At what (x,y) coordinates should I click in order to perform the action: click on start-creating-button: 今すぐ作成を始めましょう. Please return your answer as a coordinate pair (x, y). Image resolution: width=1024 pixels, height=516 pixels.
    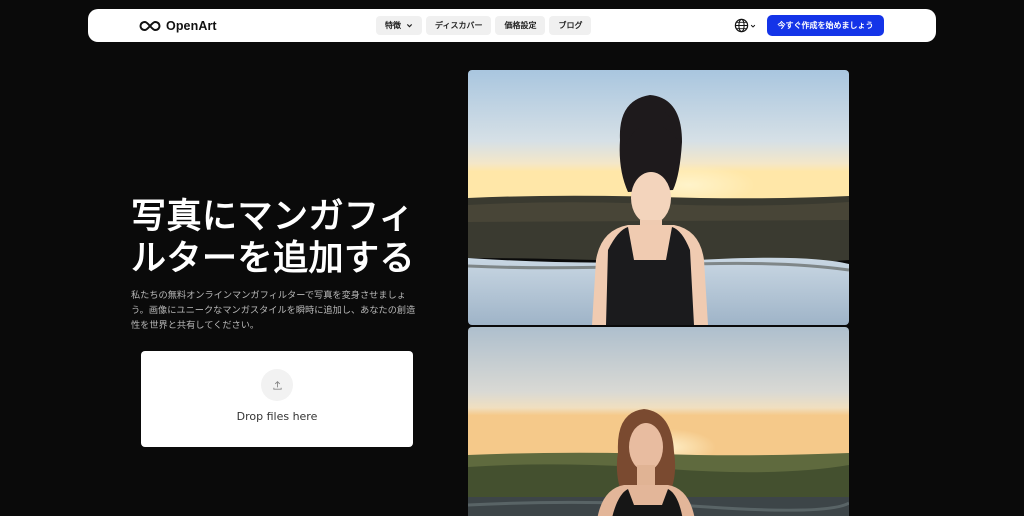
    Looking at the image, I should click on (825, 25).